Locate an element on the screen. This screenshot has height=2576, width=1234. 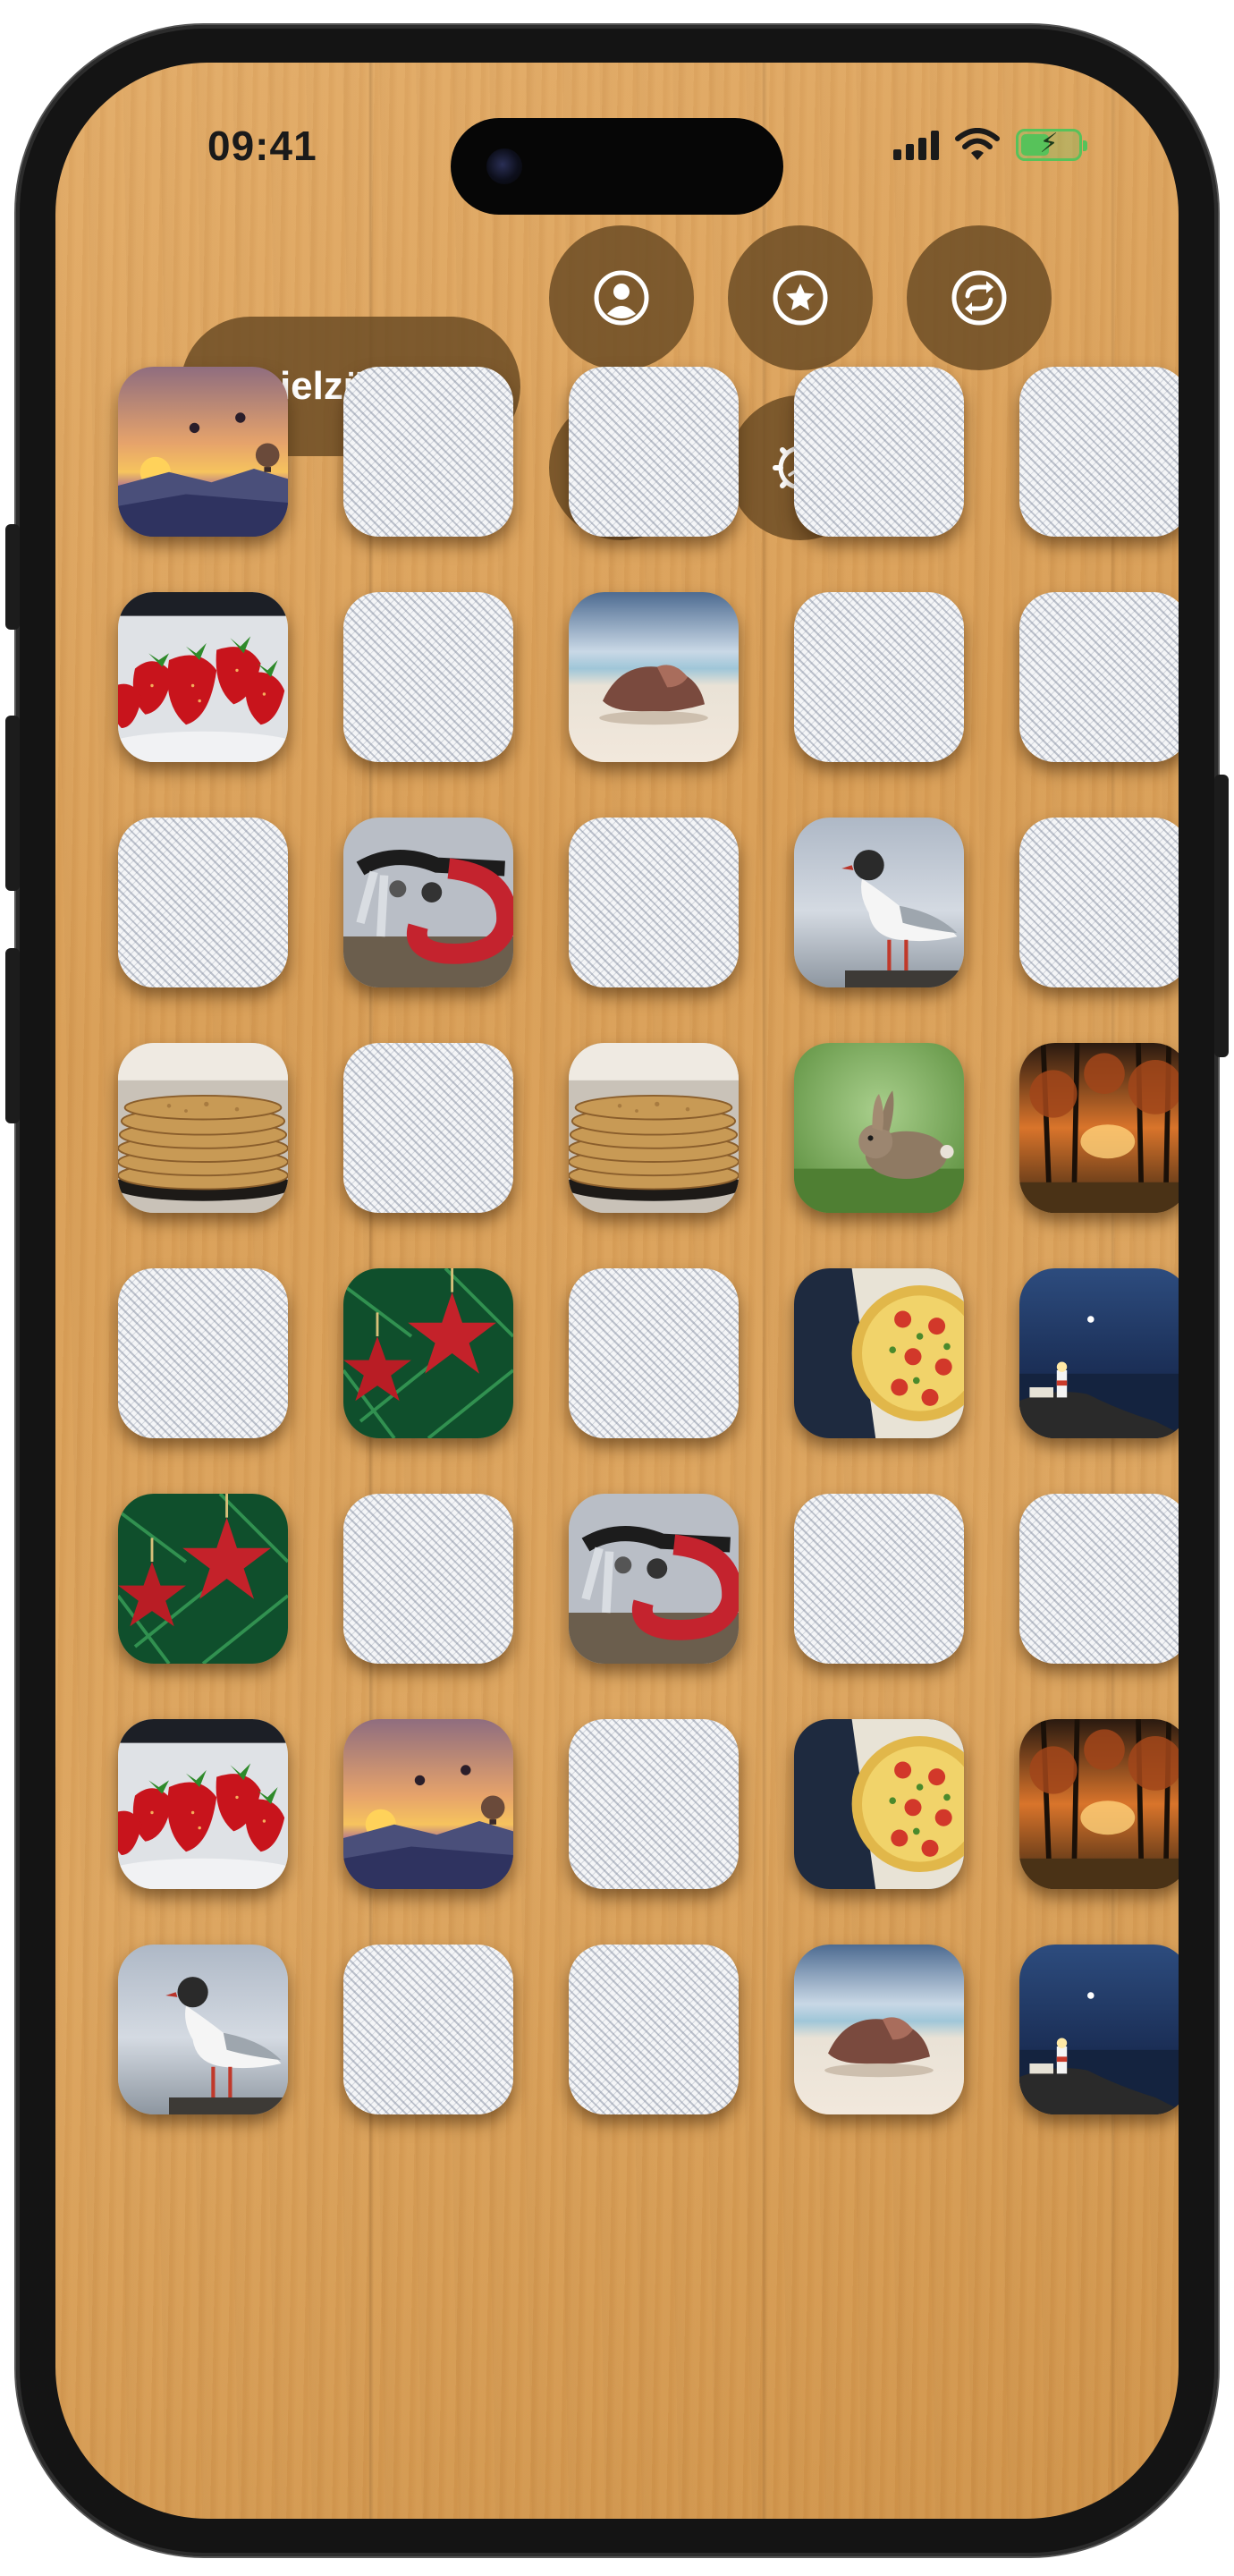
rabbit-image is located at coordinates (879, 1128).